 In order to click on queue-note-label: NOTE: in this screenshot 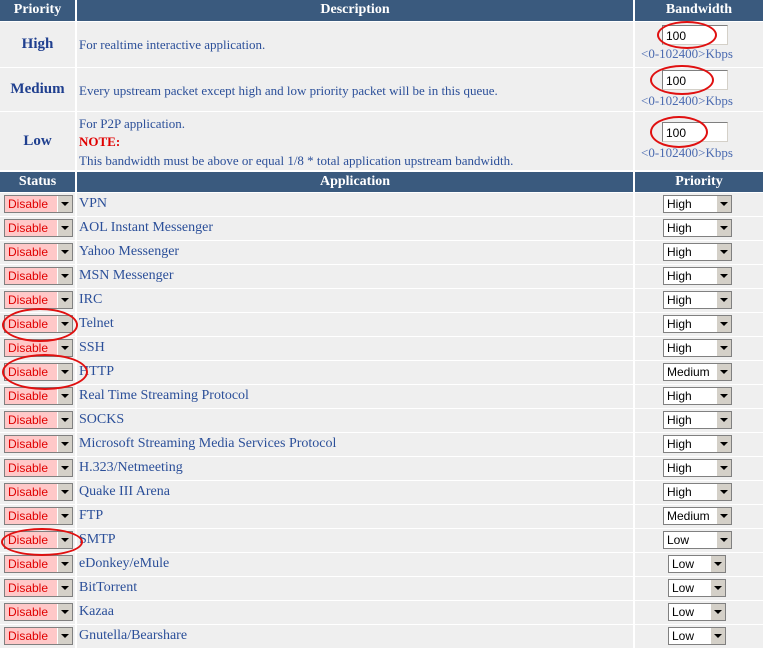, I will do `click(100, 141)`.